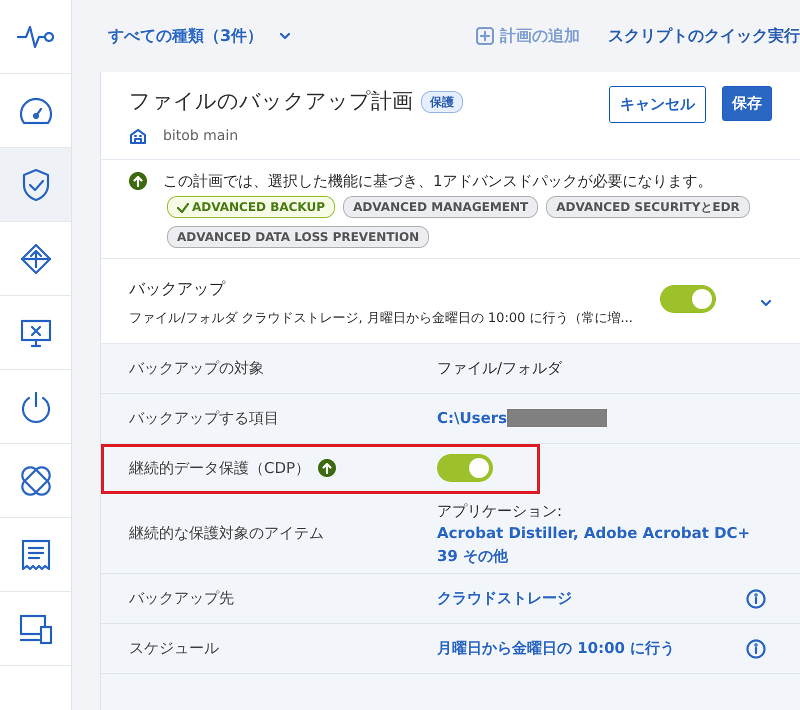 Image resolution: width=800 pixels, height=710 pixels. Describe the element at coordinates (35, 481) in the screenshot. I see `bandage-icon` at that location.